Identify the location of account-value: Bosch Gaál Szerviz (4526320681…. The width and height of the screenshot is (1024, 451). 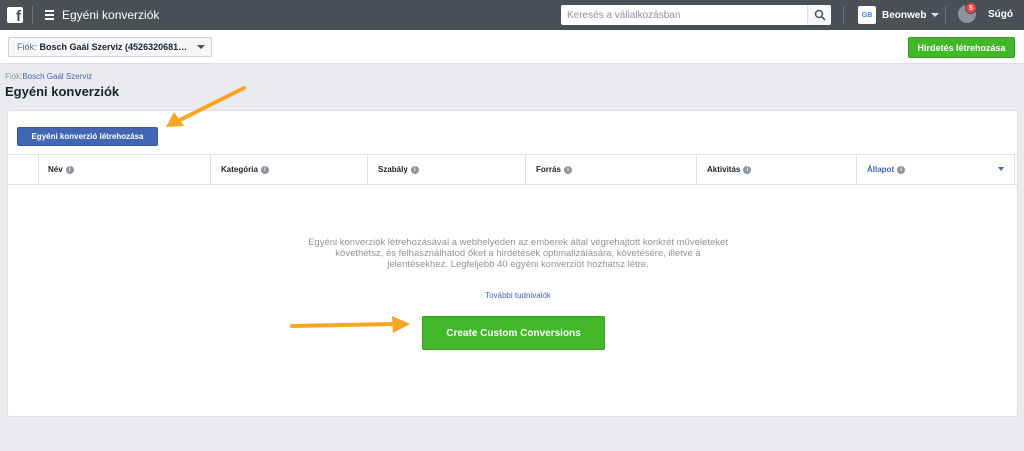
(113, 47).